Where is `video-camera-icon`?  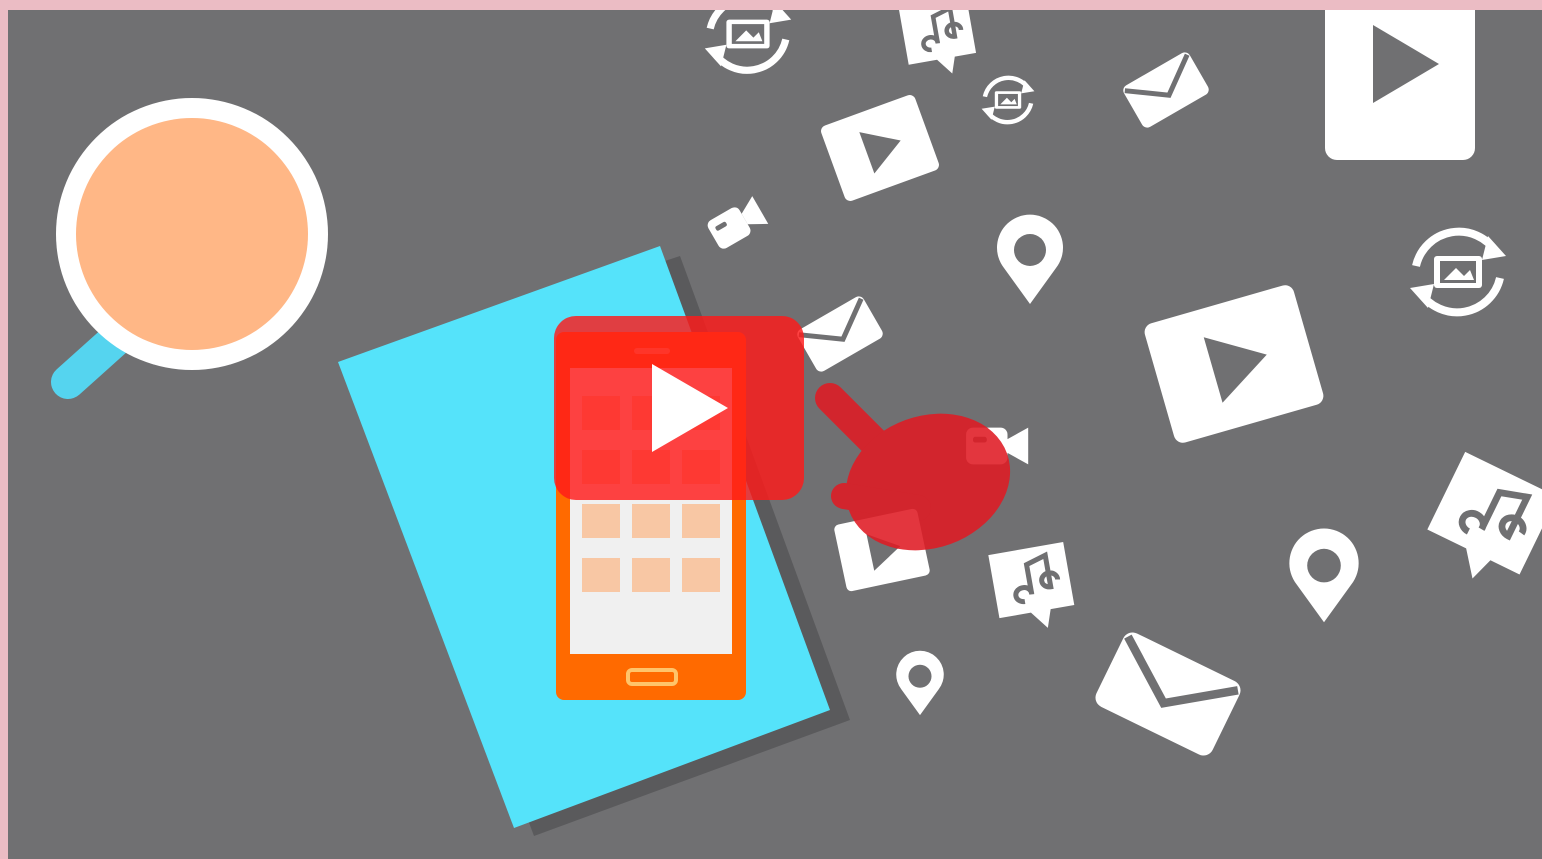 video-camera-icon is located at coordinates (737, 223).